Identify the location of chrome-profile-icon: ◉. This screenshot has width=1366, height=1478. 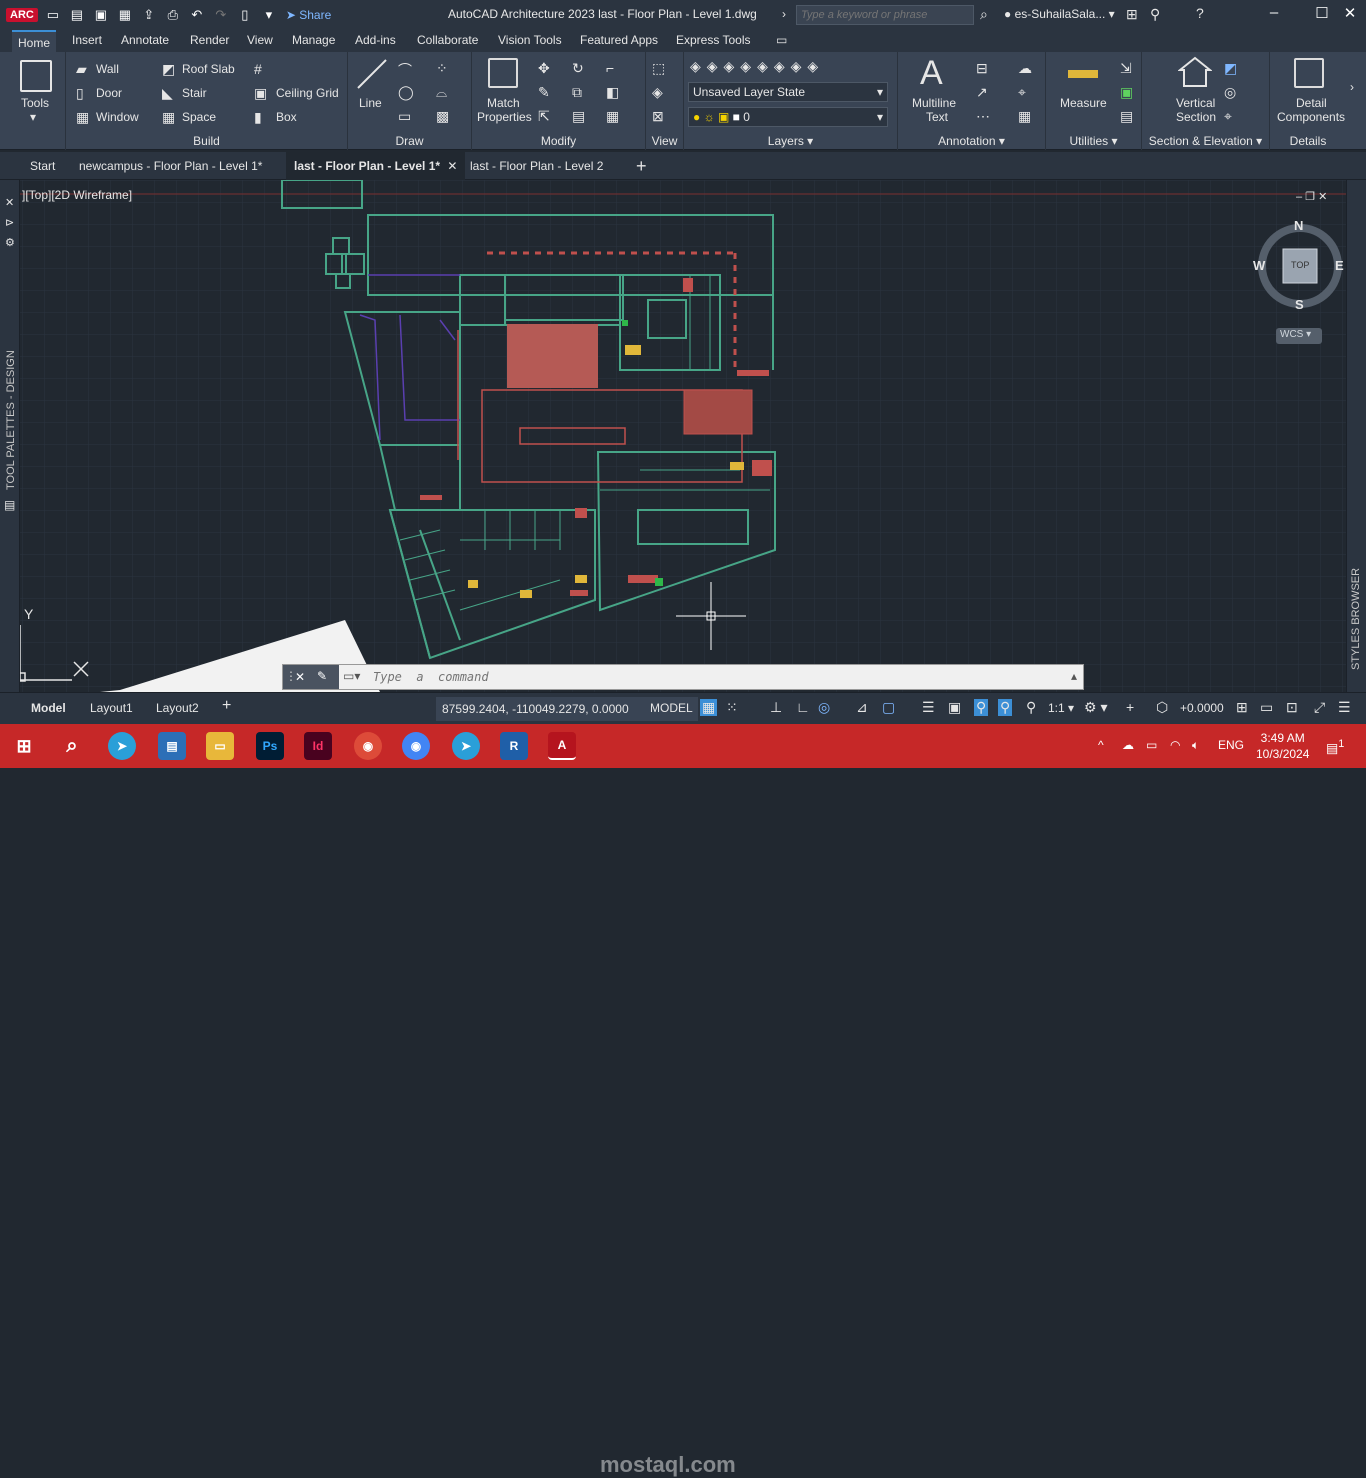
(368, 746).